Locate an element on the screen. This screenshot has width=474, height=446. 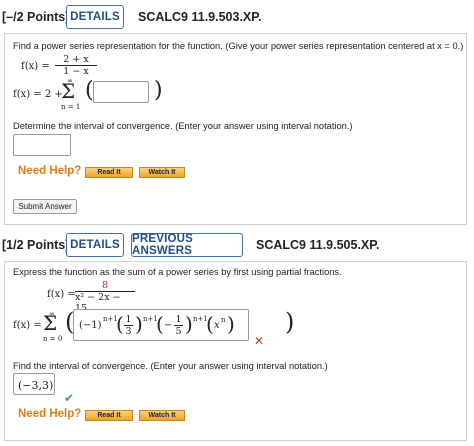
q2-frac2: 1 5 is located at coordinates (178, 325).